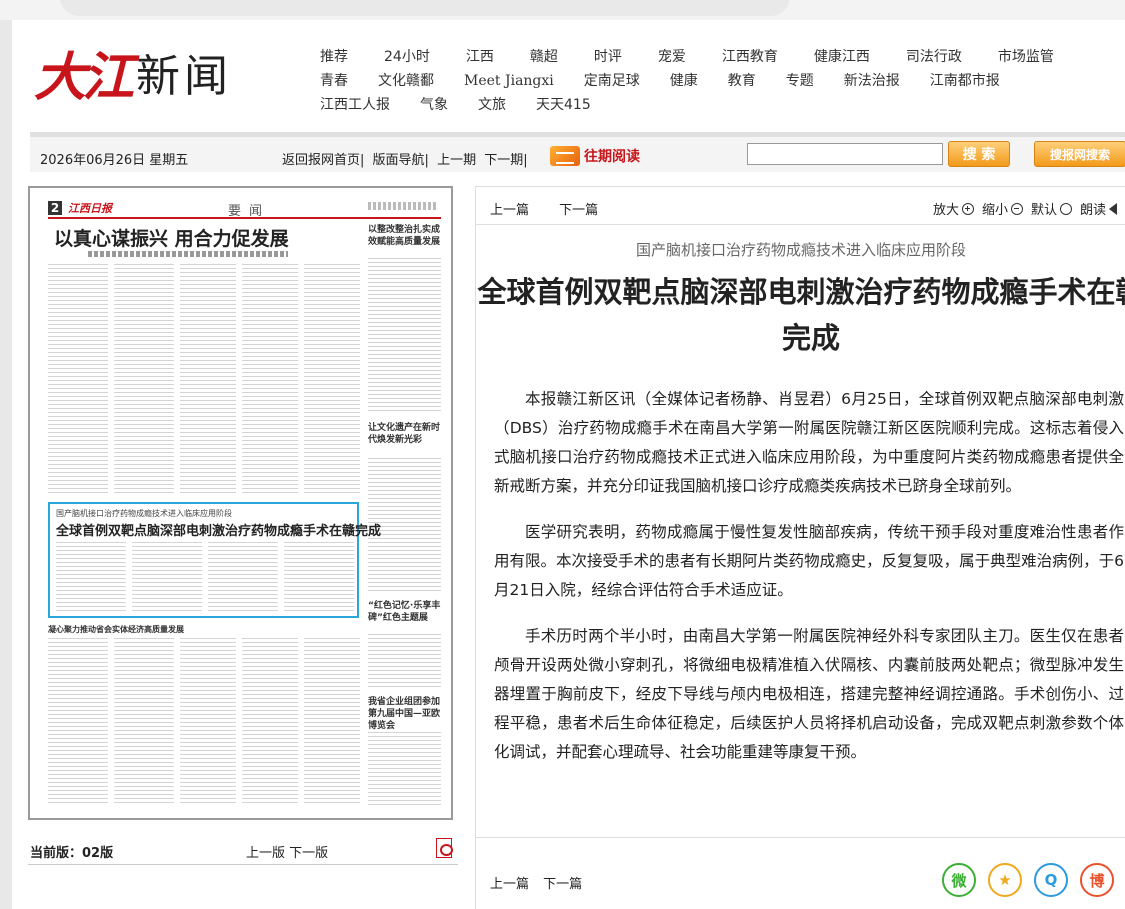 This screenshot has width=1125, height=909. I want to click on nav-item: 24小时, so click(407, 57).